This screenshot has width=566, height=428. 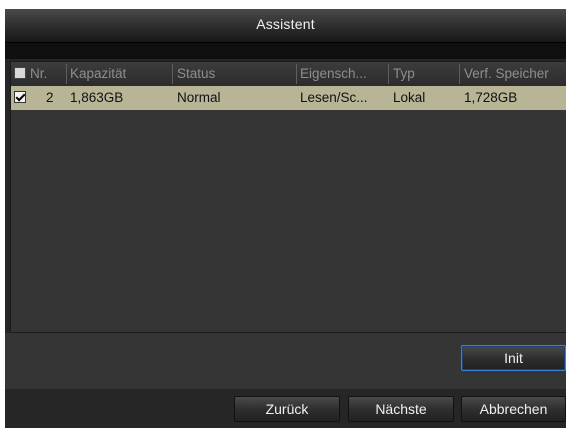 What do you see at coordinates (196, 74) in the screenshot?
I see `header-status: Status` at bounding box center [196, 74].